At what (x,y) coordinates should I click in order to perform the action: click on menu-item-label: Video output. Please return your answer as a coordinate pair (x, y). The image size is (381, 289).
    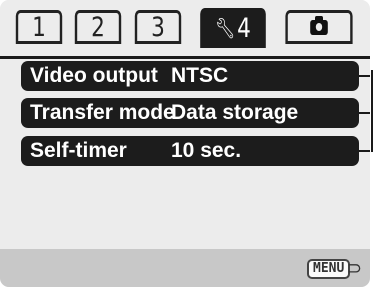
    Looking at the image, I should click on (94, 75).